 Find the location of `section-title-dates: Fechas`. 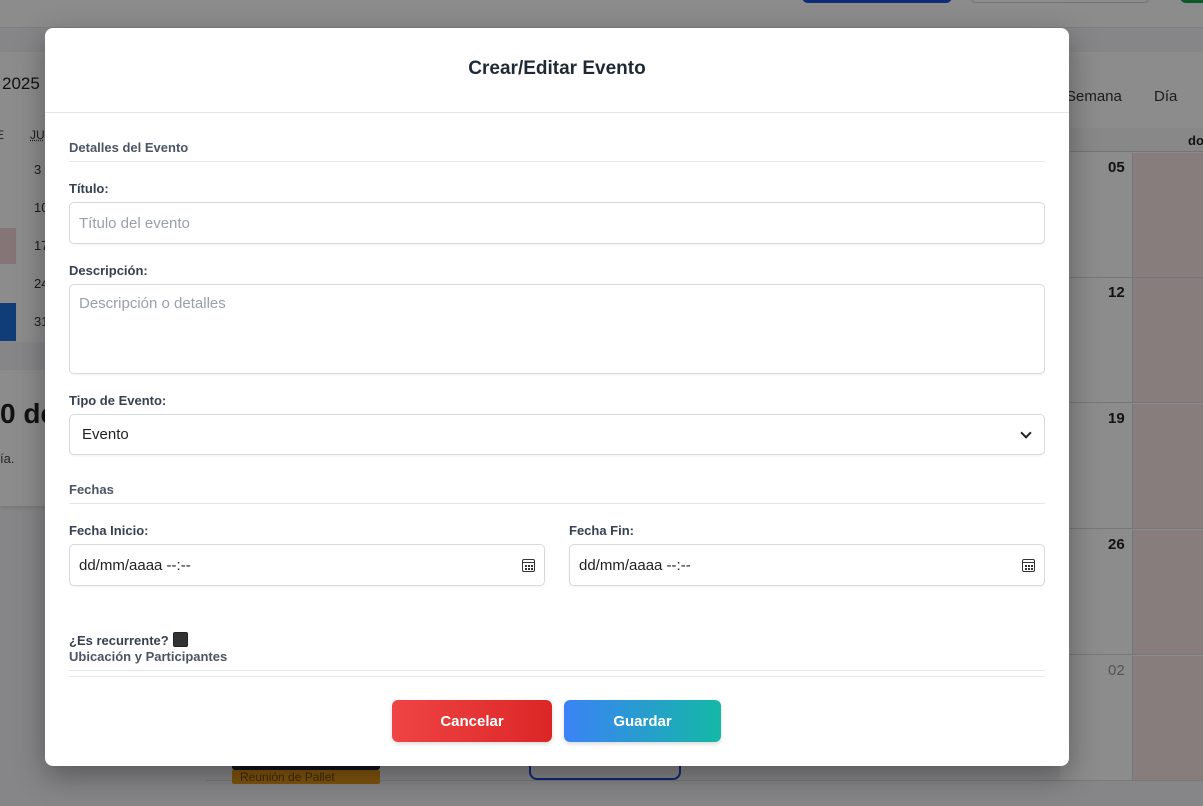

section-title-dates: Fechas is located at coordinates (557, 493).